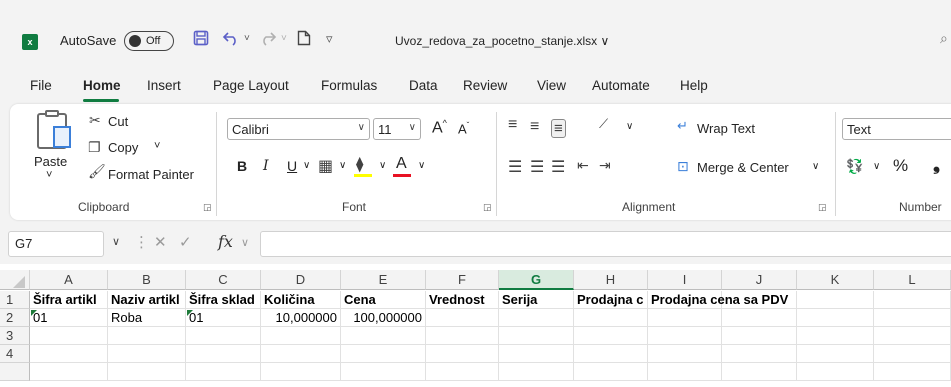  Describe the element at coordinates (383, 354) in the screenshot. I see `cell-e4` at that location.